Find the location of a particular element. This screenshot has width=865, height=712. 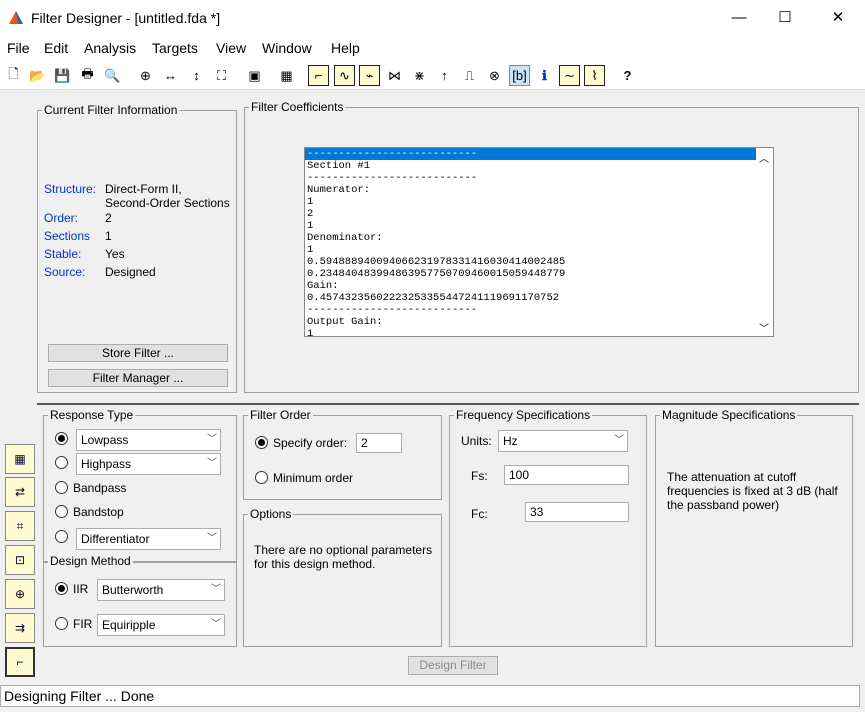

bandstop-label: Bandstop is located at coordinates (98, 512).